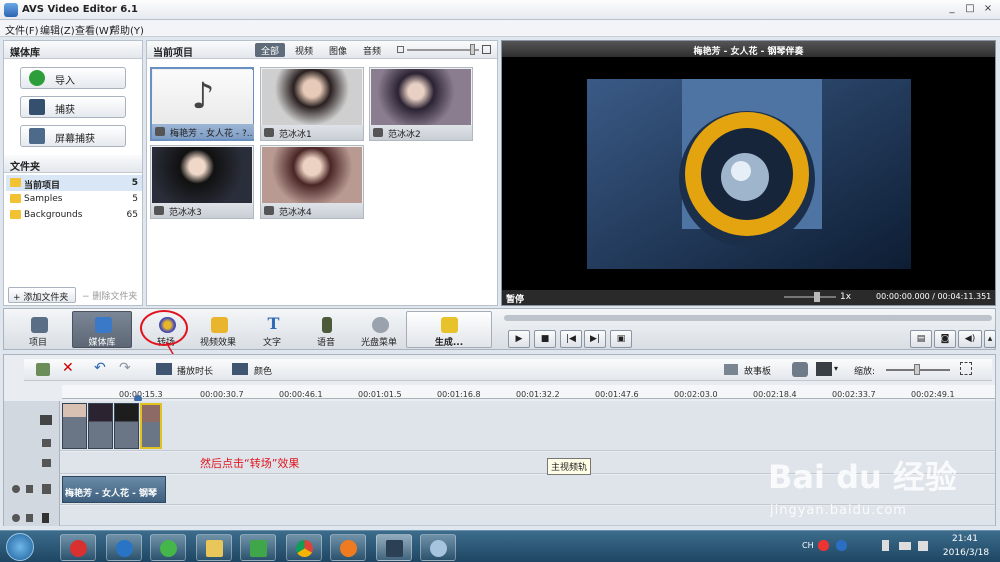 This screenshot has height=562, width=1000. Describe the element at coordinates (372, 50) in the screenshot. I see `tab-audio: 音频` at that location.